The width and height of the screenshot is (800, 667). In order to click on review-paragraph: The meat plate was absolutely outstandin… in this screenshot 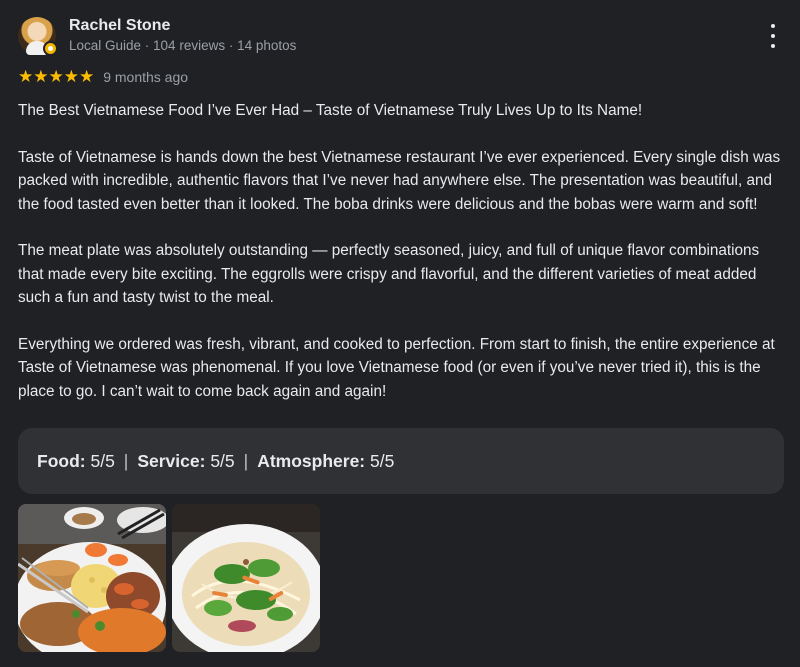, I will do `click(389, 274)`.